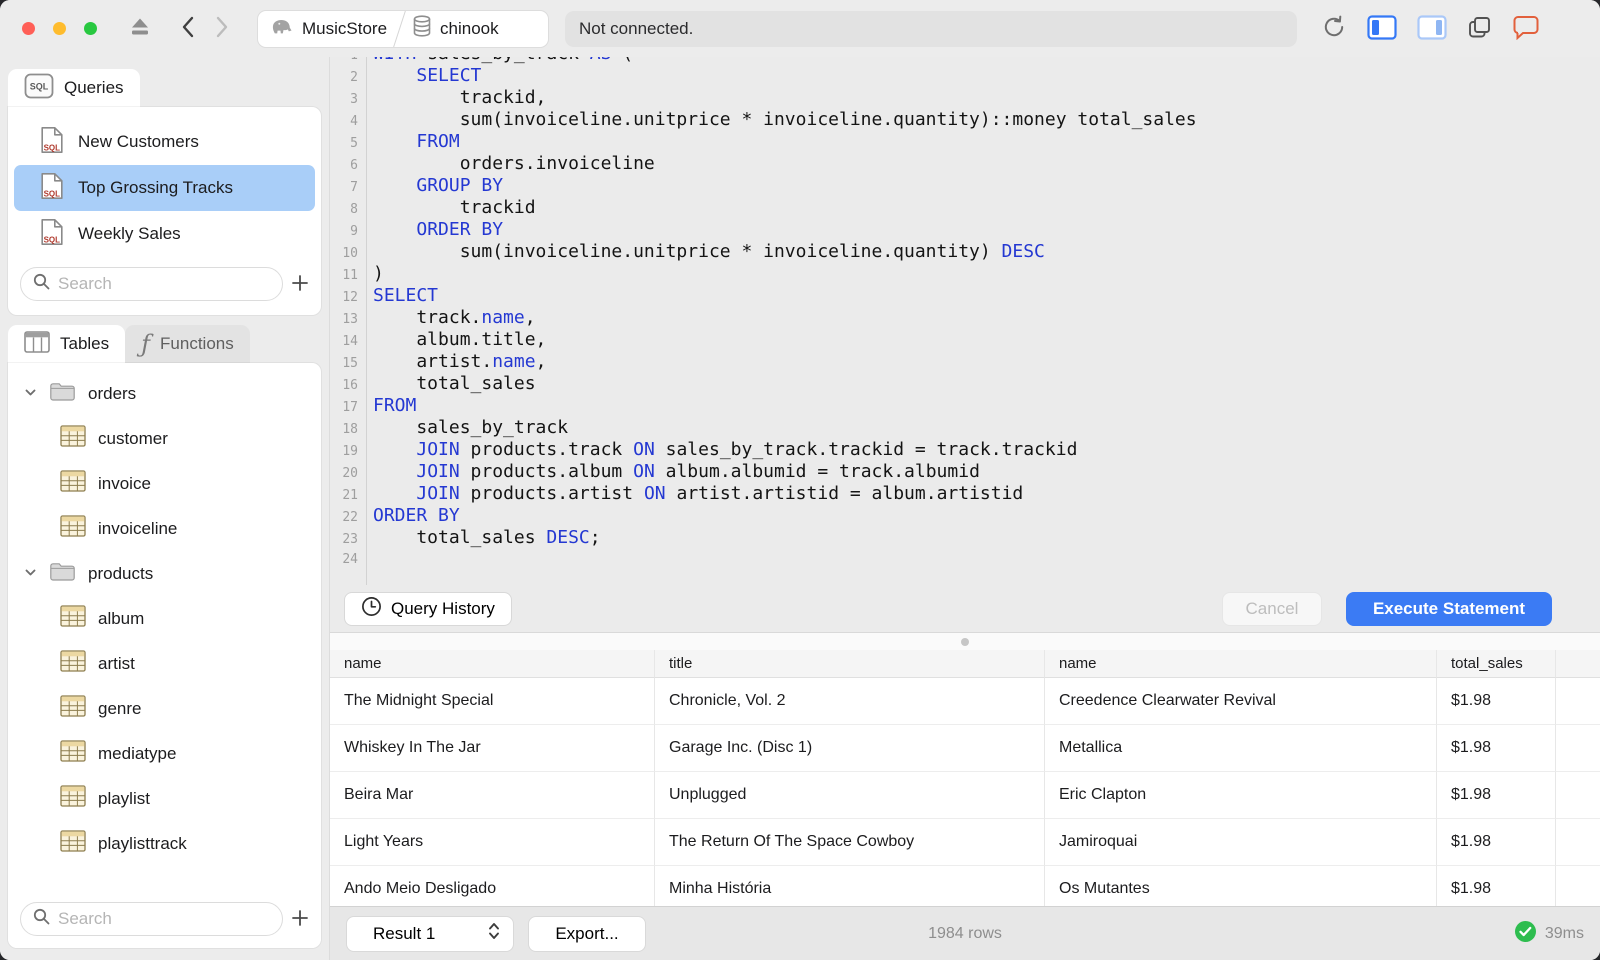 The image size is (1600, 960). Describe the element at coordinates (965, 208) in the screenshot. I see `code-line: 8 trackid` at that location.